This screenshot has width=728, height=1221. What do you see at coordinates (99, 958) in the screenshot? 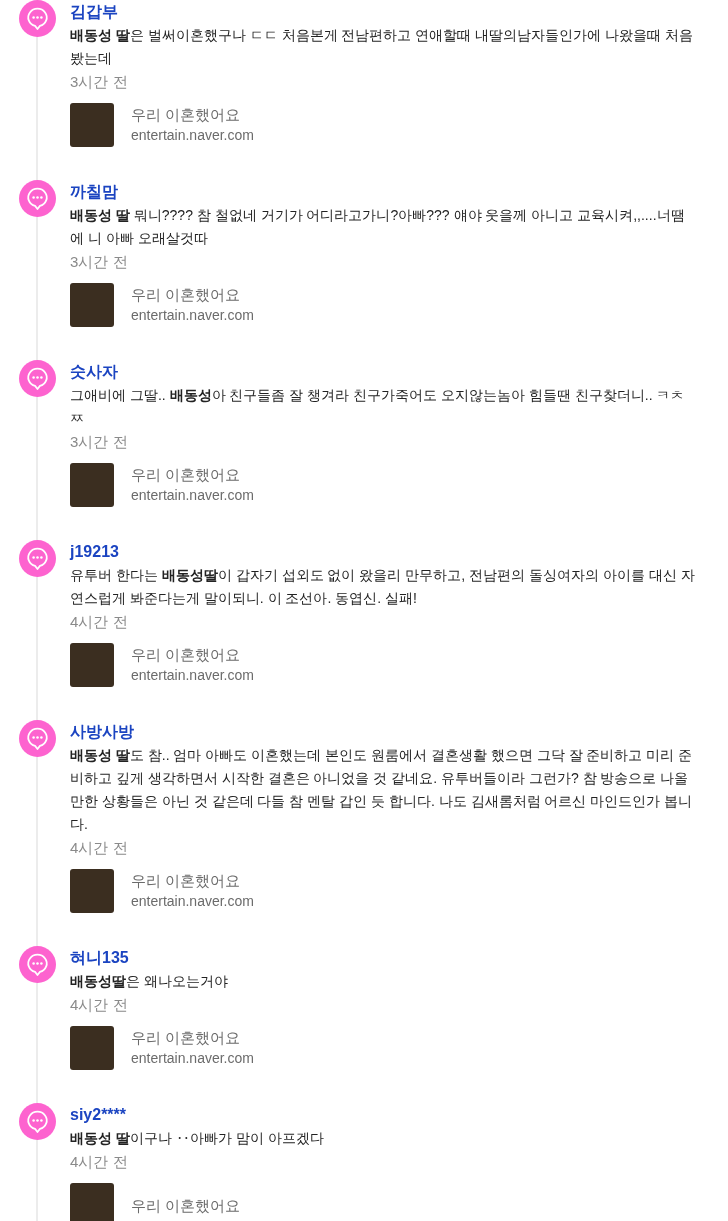
I see `username-link: 혀니135` at bounding box center [99, 958].